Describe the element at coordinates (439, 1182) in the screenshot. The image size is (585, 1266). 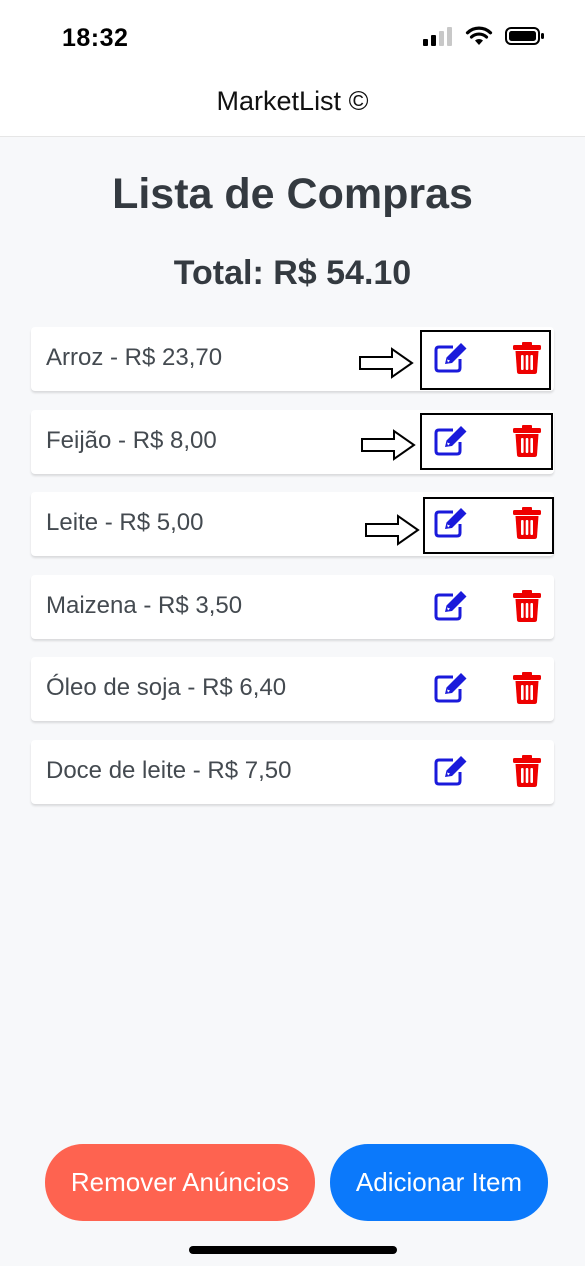
I see `add-item-button: Adicionar Item` at that location.